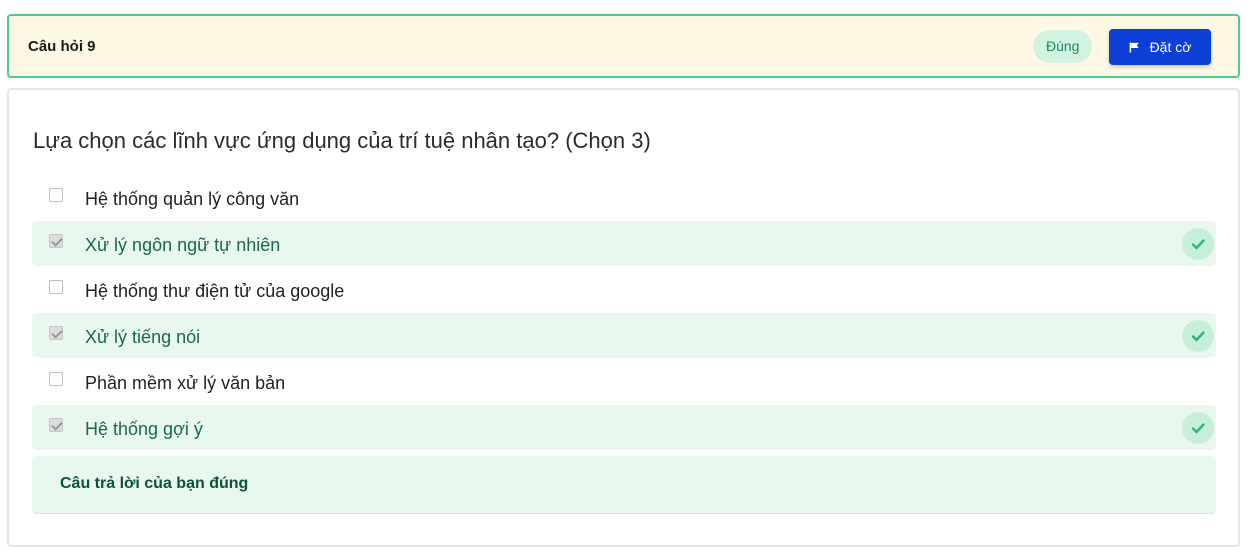 The image size is (1250, 556). What do you see at coordinates (624, 289) in the screenshot?
I see `option-row: Hệ thống thư điện tử của google` at bounding box center [624, 289].